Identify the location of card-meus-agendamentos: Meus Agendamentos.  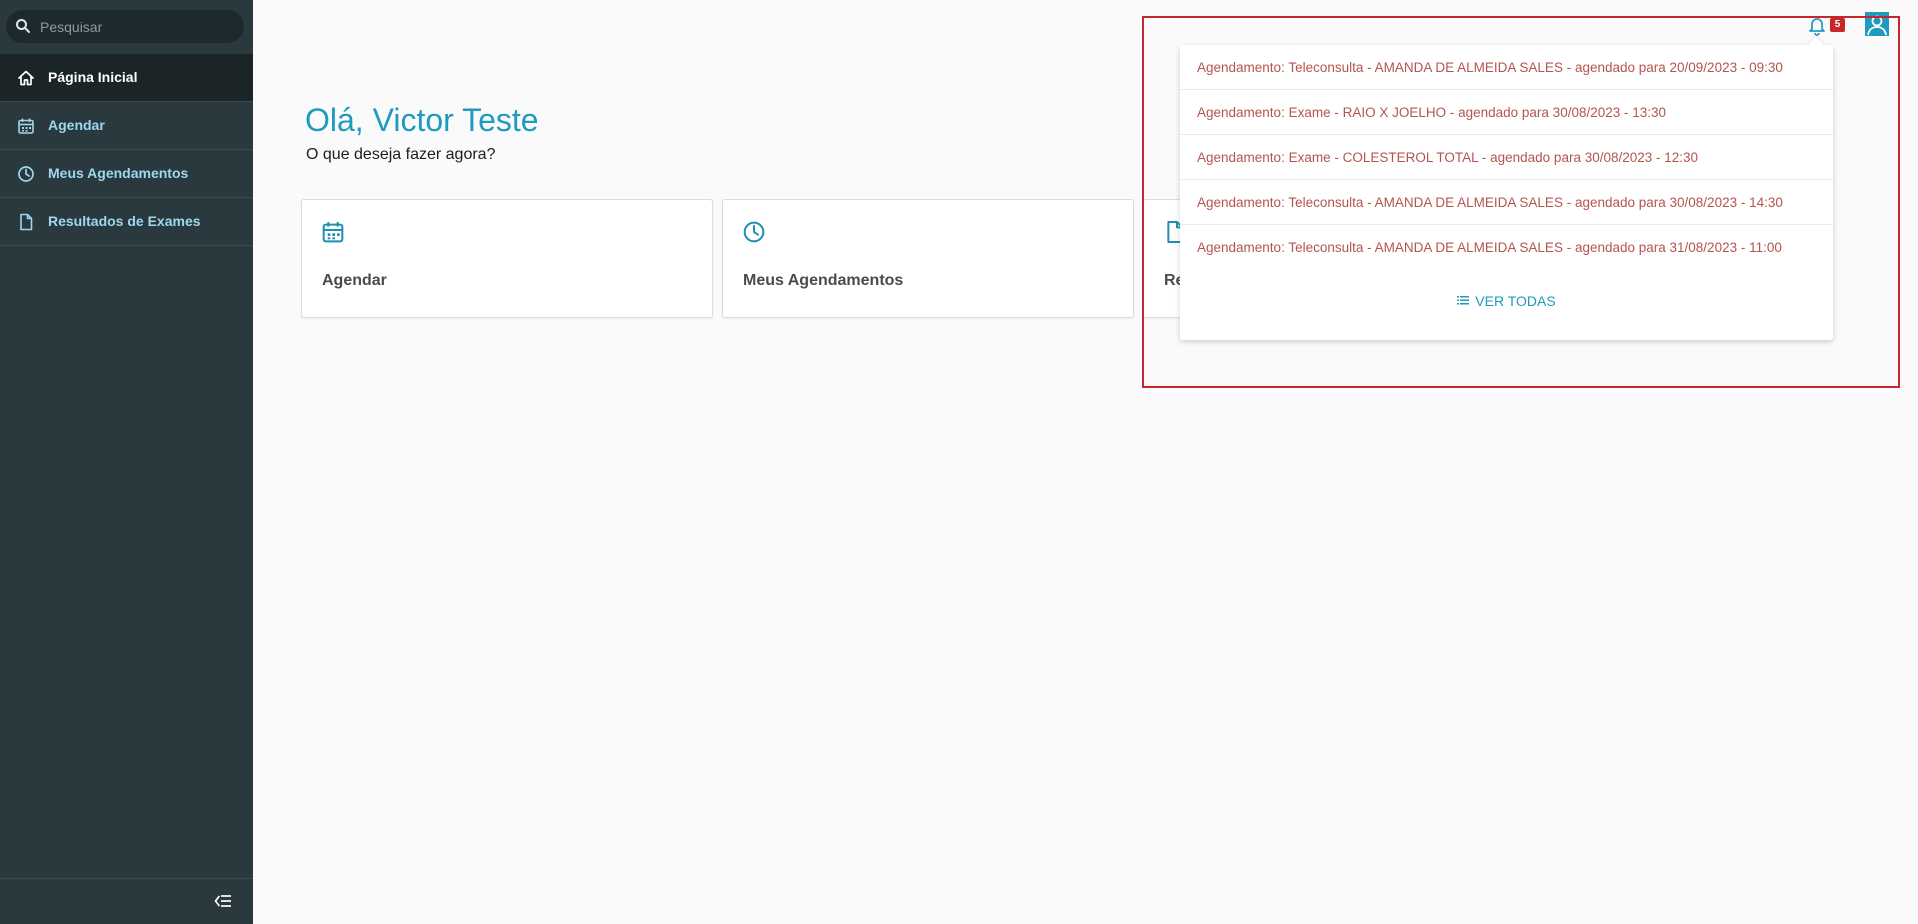
(928, 258).